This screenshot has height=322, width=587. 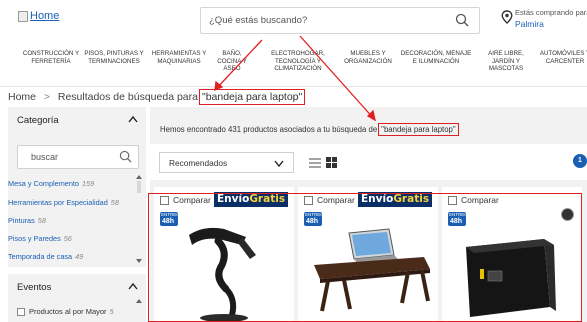 I want to click on sort-value: Recomendados, so click(x=198, y=163).